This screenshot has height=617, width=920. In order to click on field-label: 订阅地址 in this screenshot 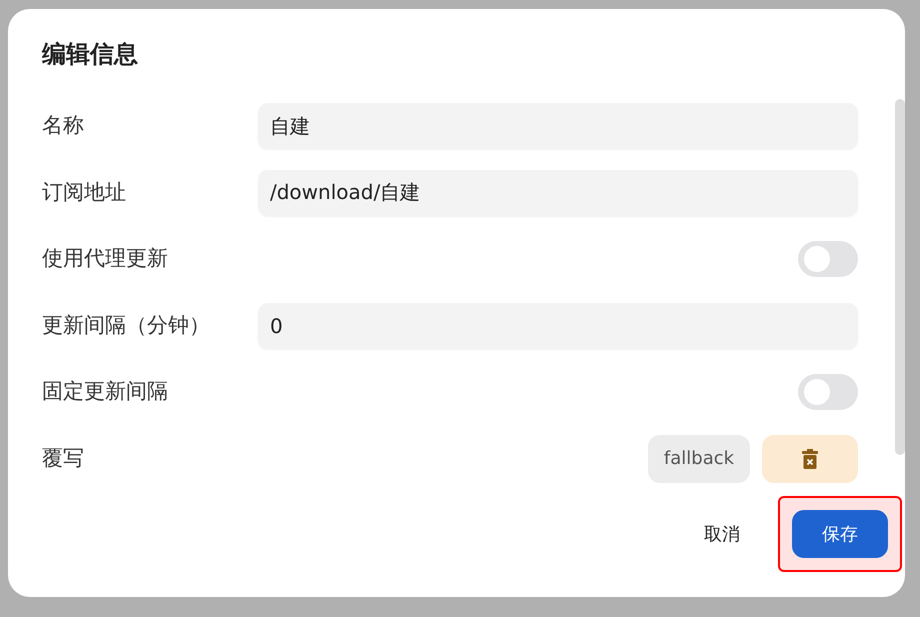, I will do `click(84, 192)`.